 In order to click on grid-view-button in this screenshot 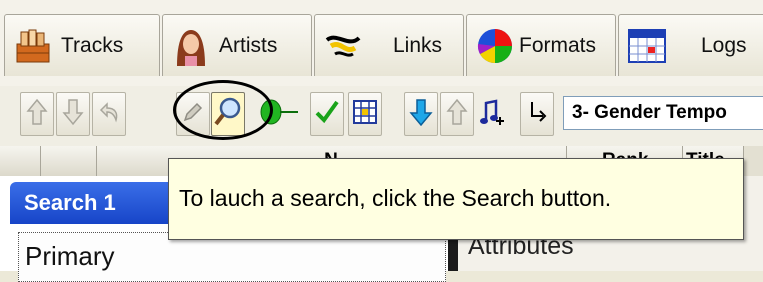, I will do `click(365, 114)`.